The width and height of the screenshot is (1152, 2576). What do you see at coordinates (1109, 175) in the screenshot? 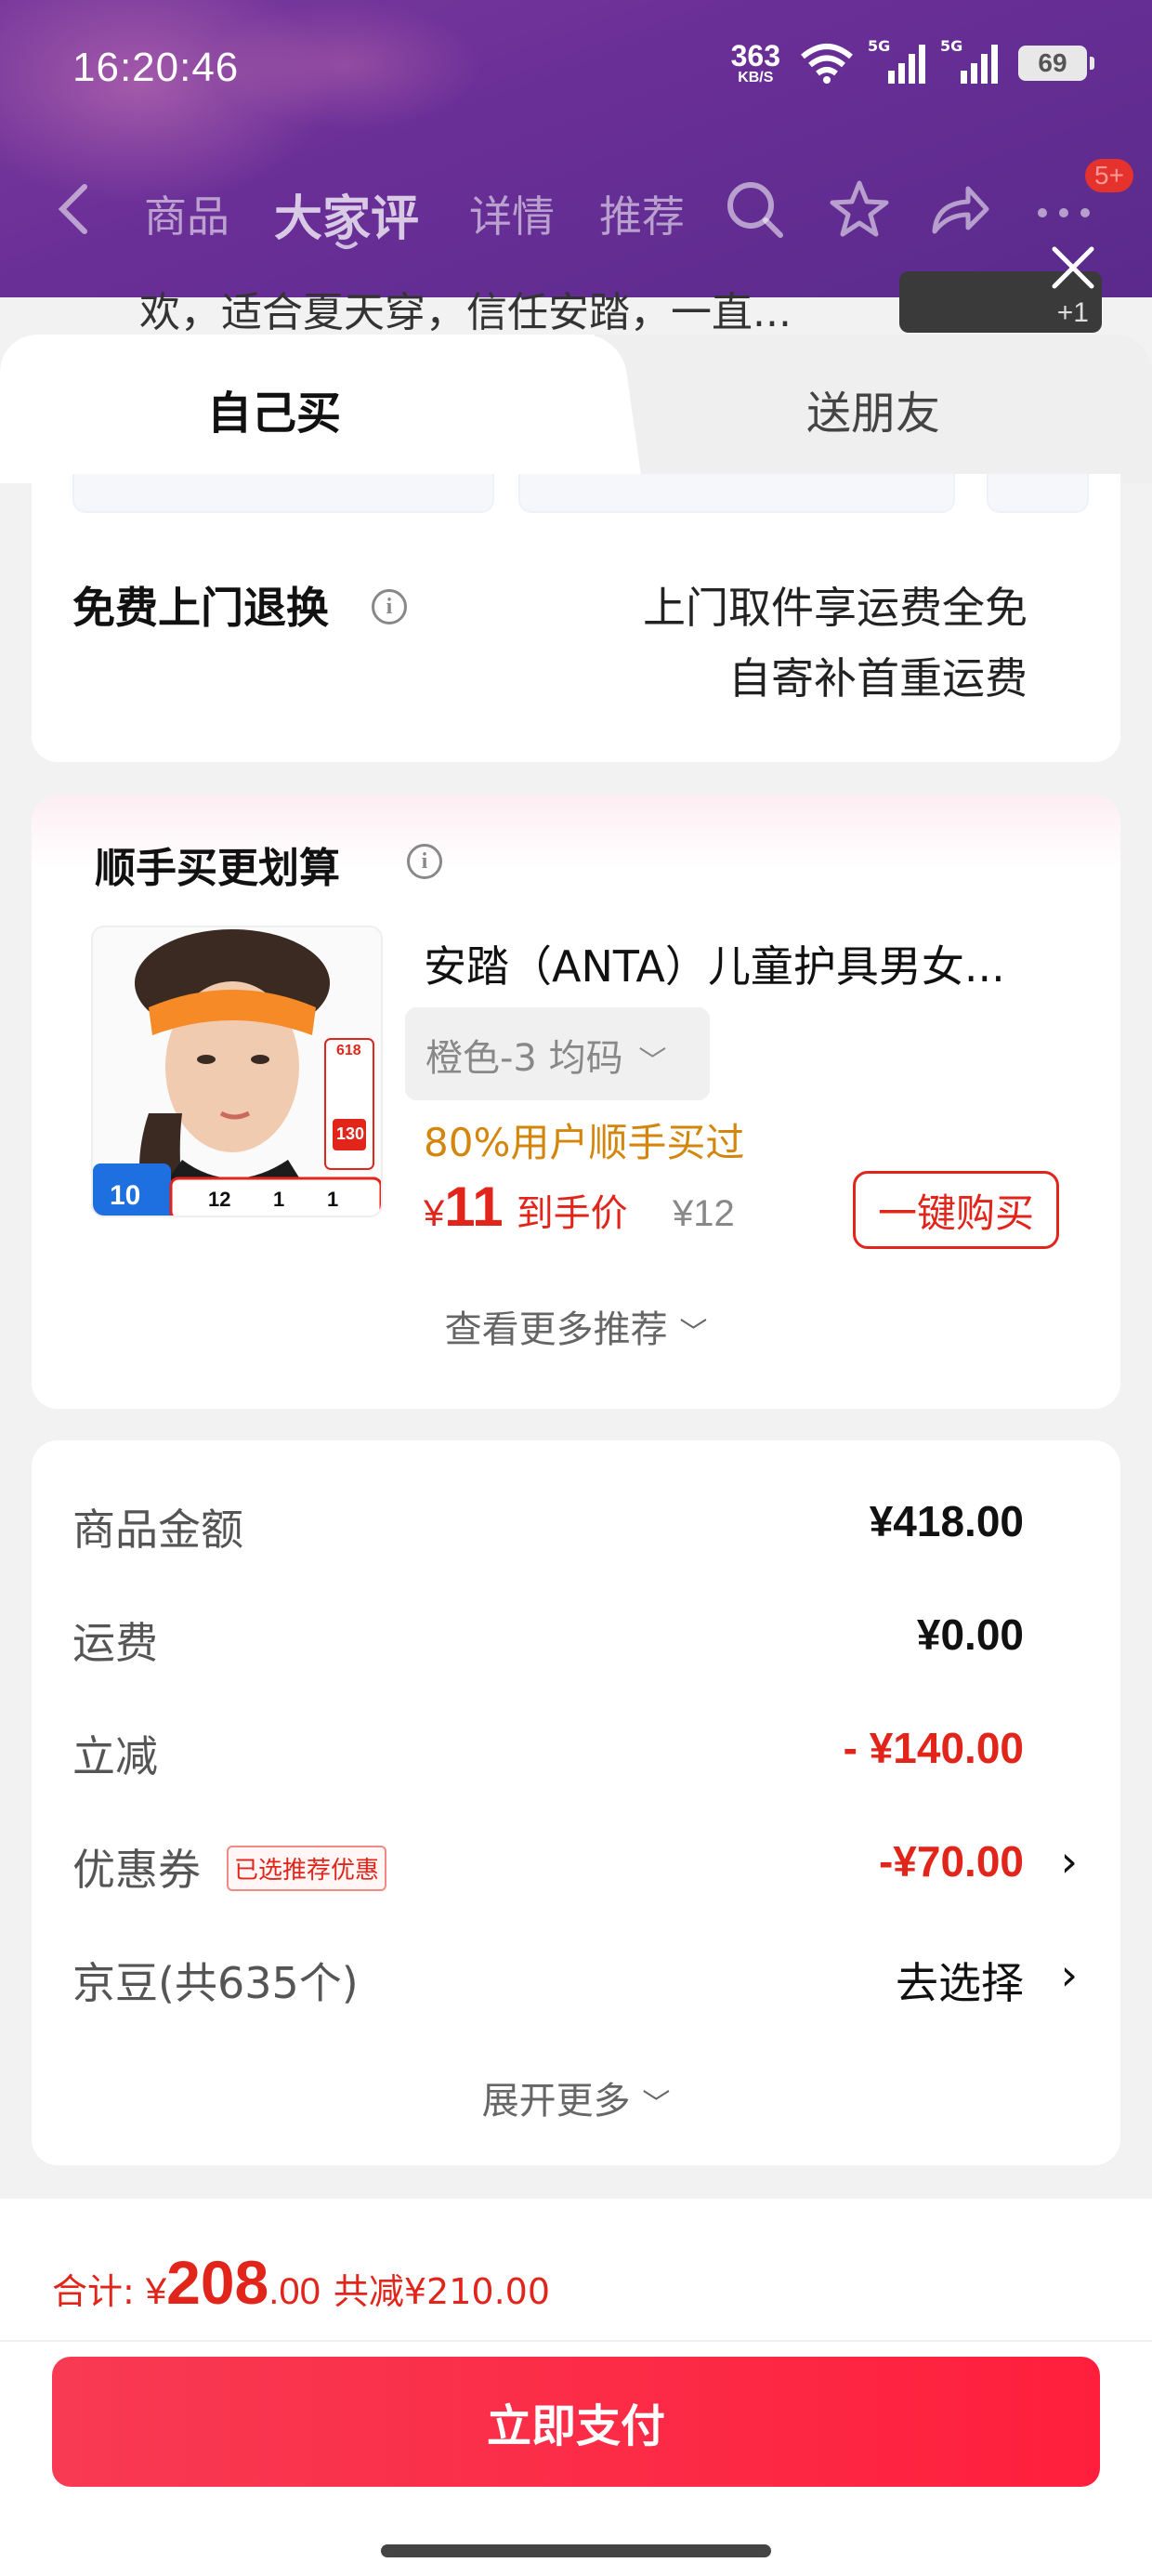
I see `message-count-badge: 5+` at bounding box center [1109, 175].